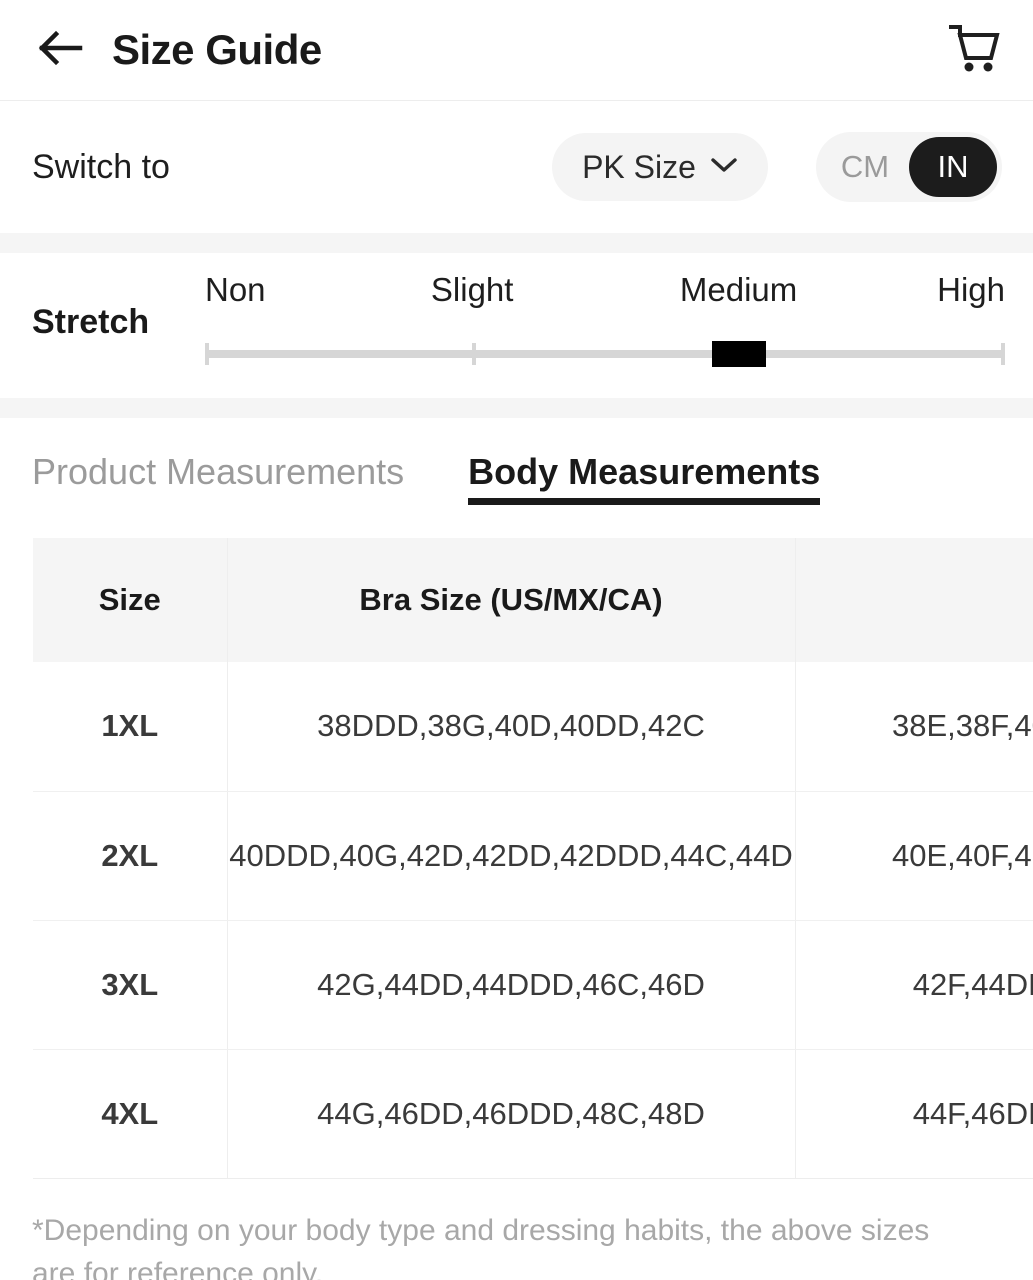 Image resolution: width=1033 pixels, height=1280 pixels. Describe the element at coordinates (217, 49) in the screenshot. I see `page-title: Size Guide` at that location.